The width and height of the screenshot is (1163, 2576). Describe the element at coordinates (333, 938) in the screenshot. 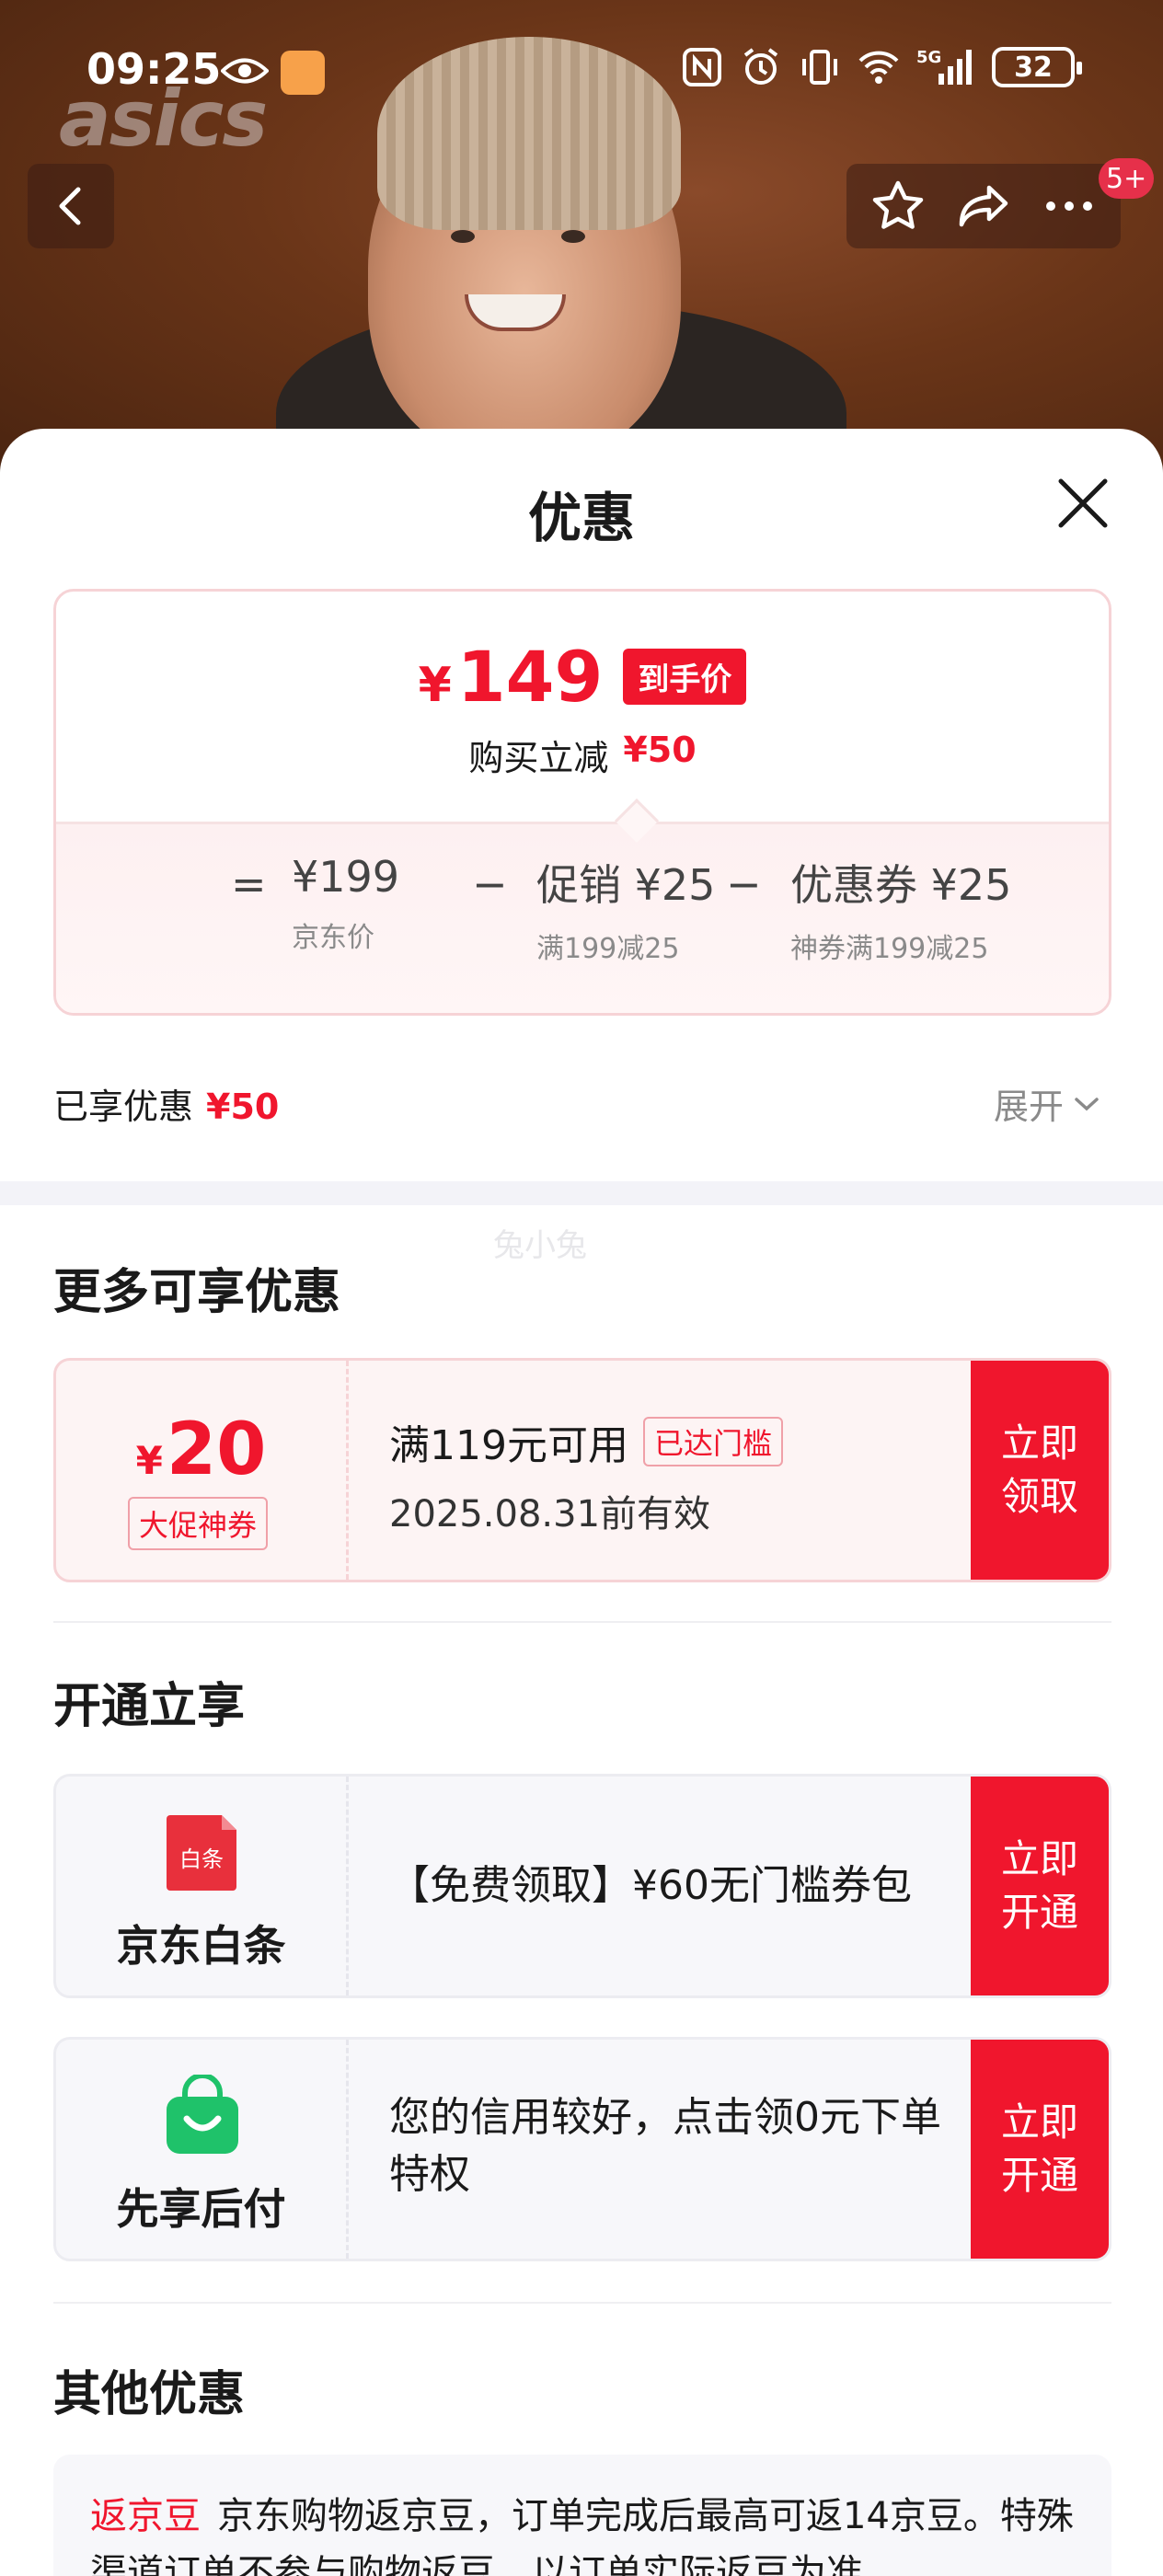

I see `jd-price-label: 京东价` at that location.